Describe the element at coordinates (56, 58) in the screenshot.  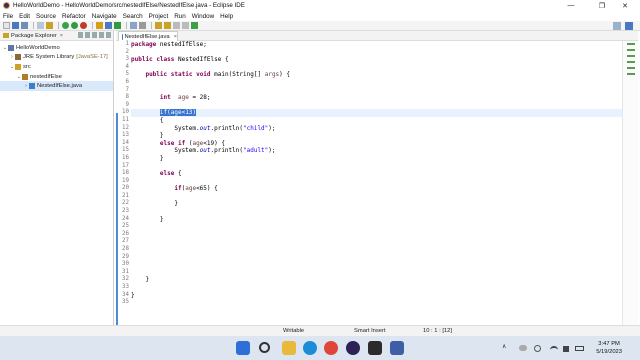
I see `tree-item-jre: › JRE System Library [JavaSE-17]` at that location.